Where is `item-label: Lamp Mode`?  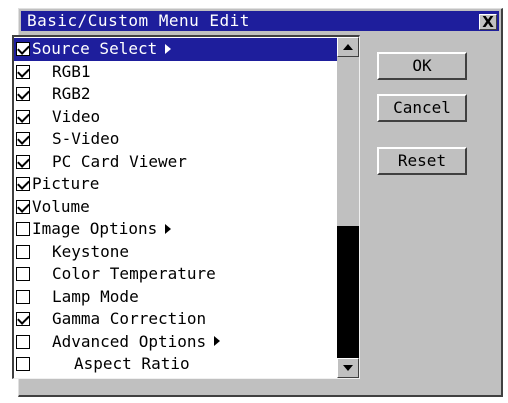 item-label: Lamp Mode is located at coordinates (95, 296).